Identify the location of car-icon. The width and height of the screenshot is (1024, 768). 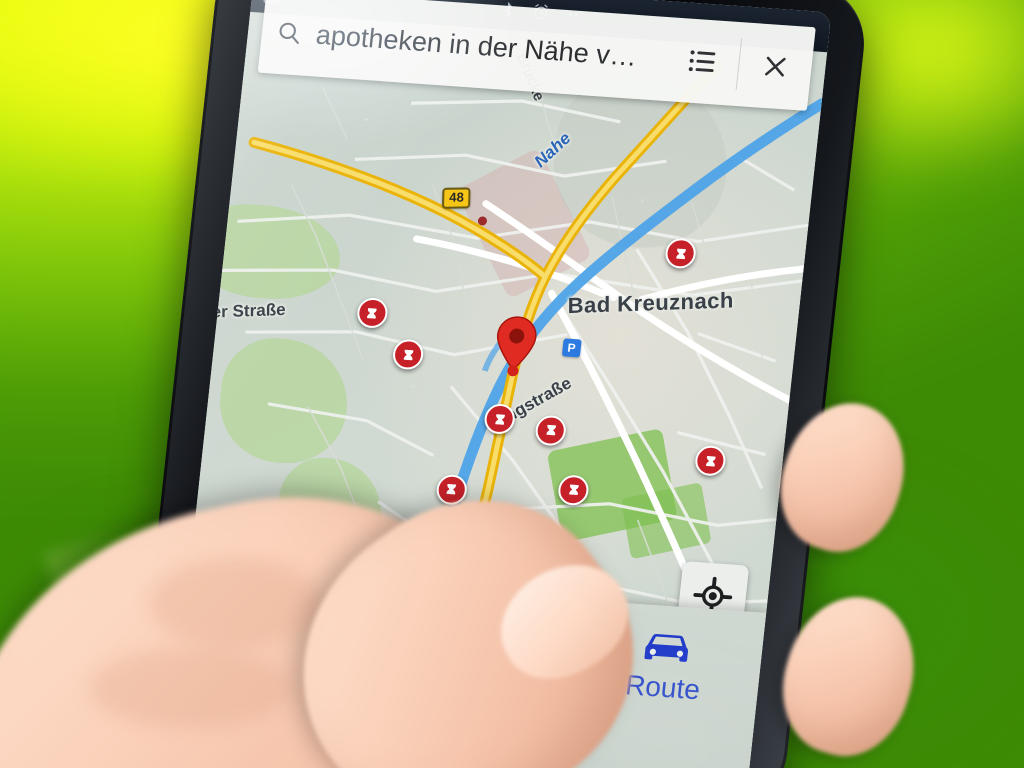
(666, 648).